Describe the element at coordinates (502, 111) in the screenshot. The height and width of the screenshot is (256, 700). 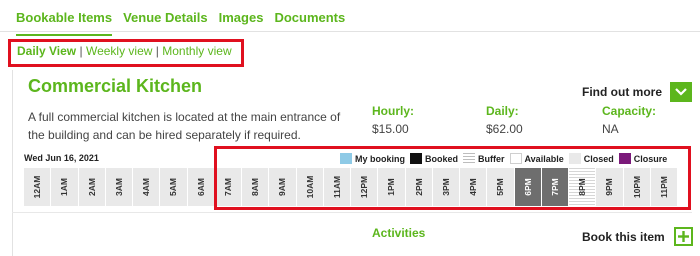
I see `daily-label: Daily:` at that location.